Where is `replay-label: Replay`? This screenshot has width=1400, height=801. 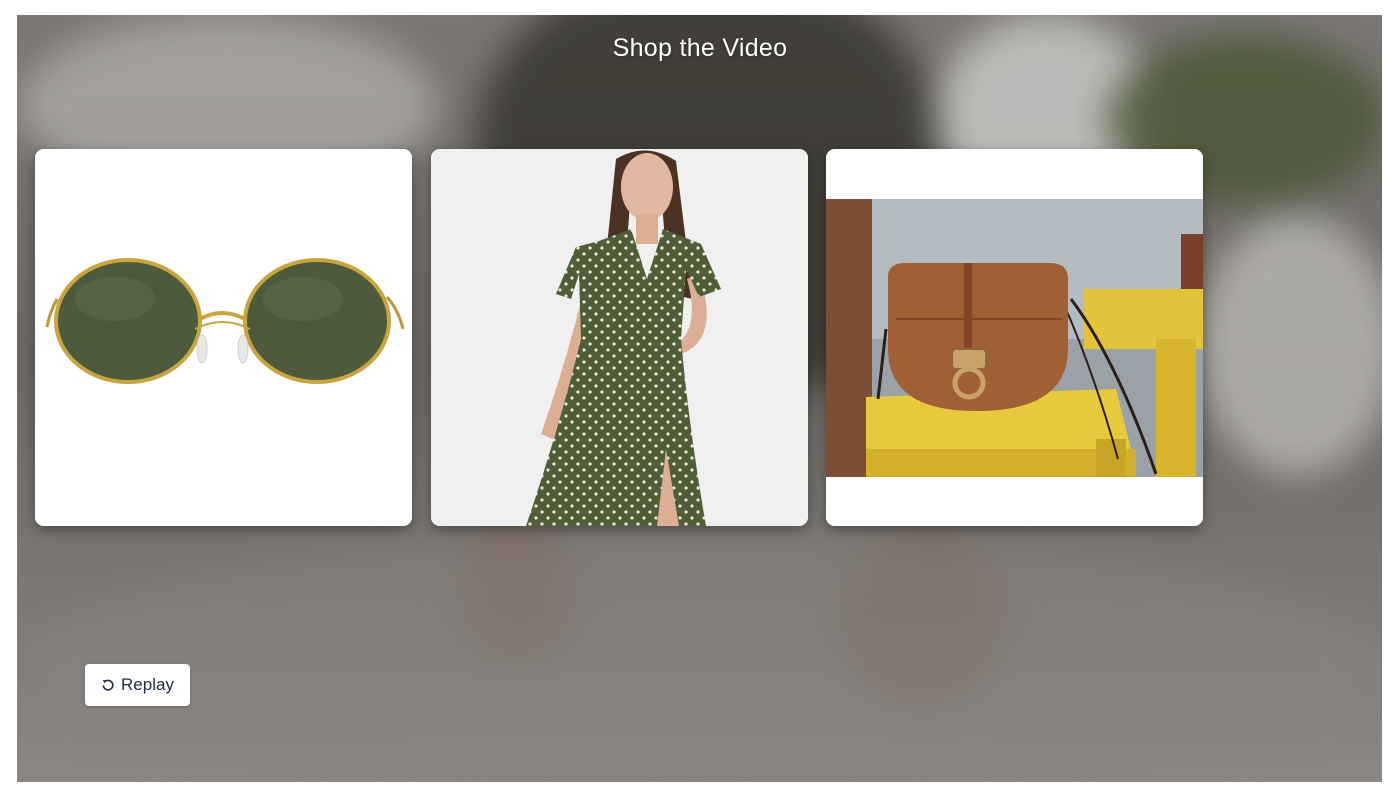 replay-label: Replay is located at coordinates (147, 684).